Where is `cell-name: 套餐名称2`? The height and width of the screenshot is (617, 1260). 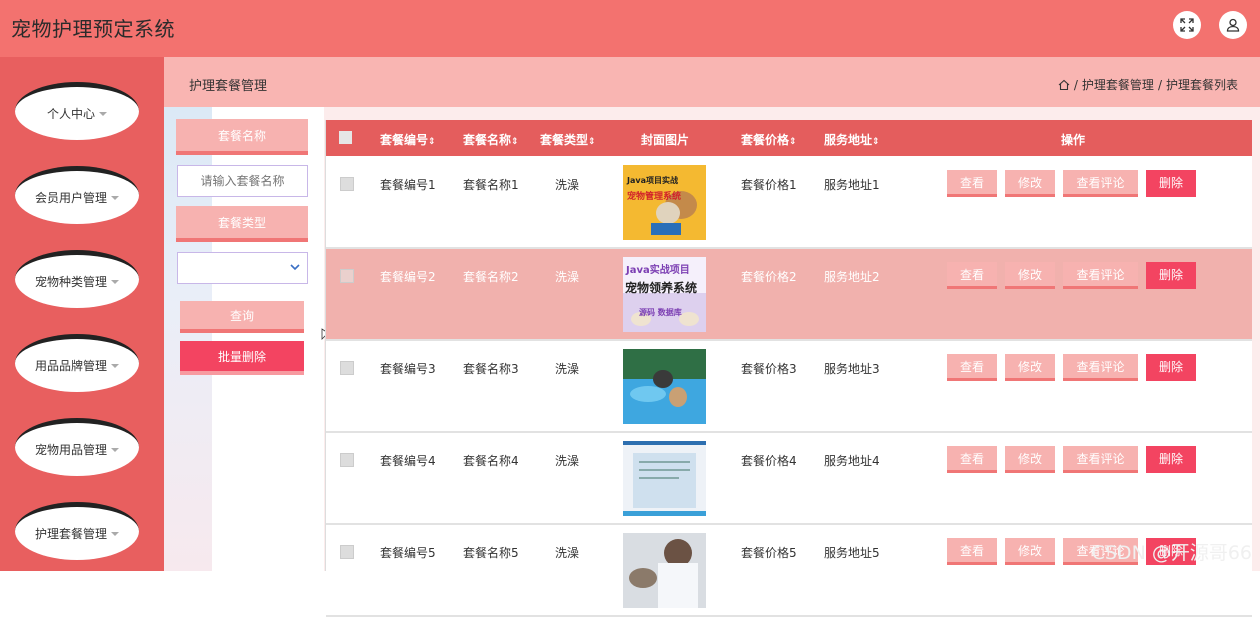
cell-name: 套餐名称2 is located at coordinates (491, 277).